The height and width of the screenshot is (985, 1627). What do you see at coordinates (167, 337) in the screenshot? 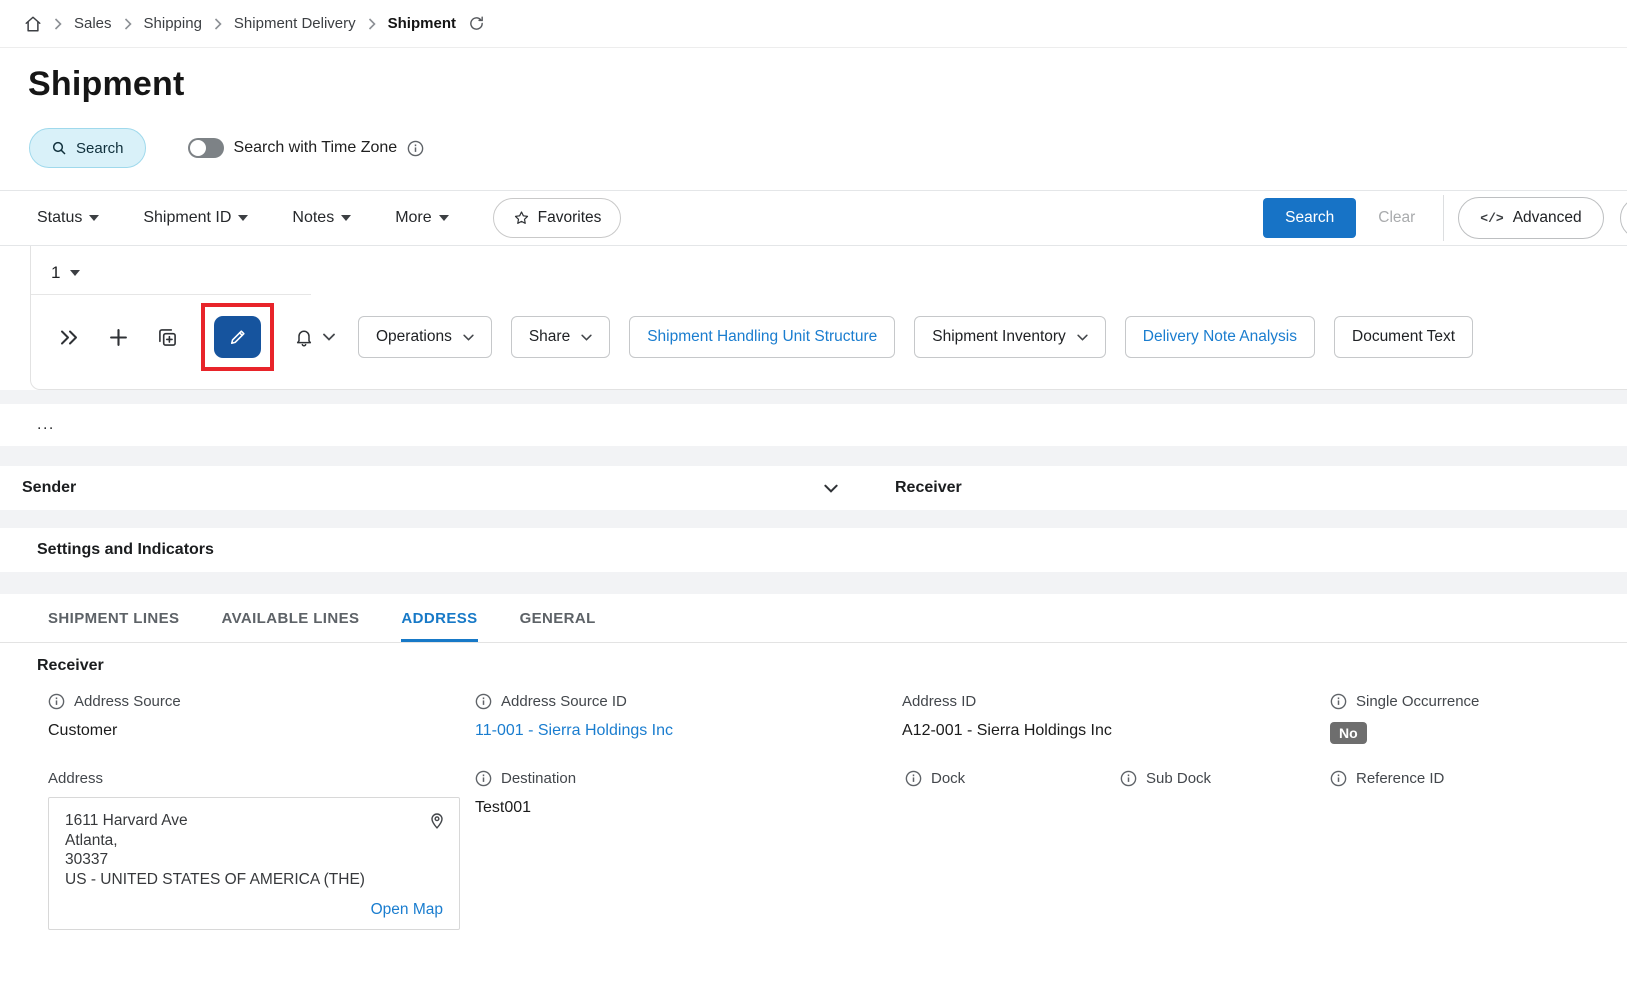
I see `duplicate-button` at bounding box center [167, 337].